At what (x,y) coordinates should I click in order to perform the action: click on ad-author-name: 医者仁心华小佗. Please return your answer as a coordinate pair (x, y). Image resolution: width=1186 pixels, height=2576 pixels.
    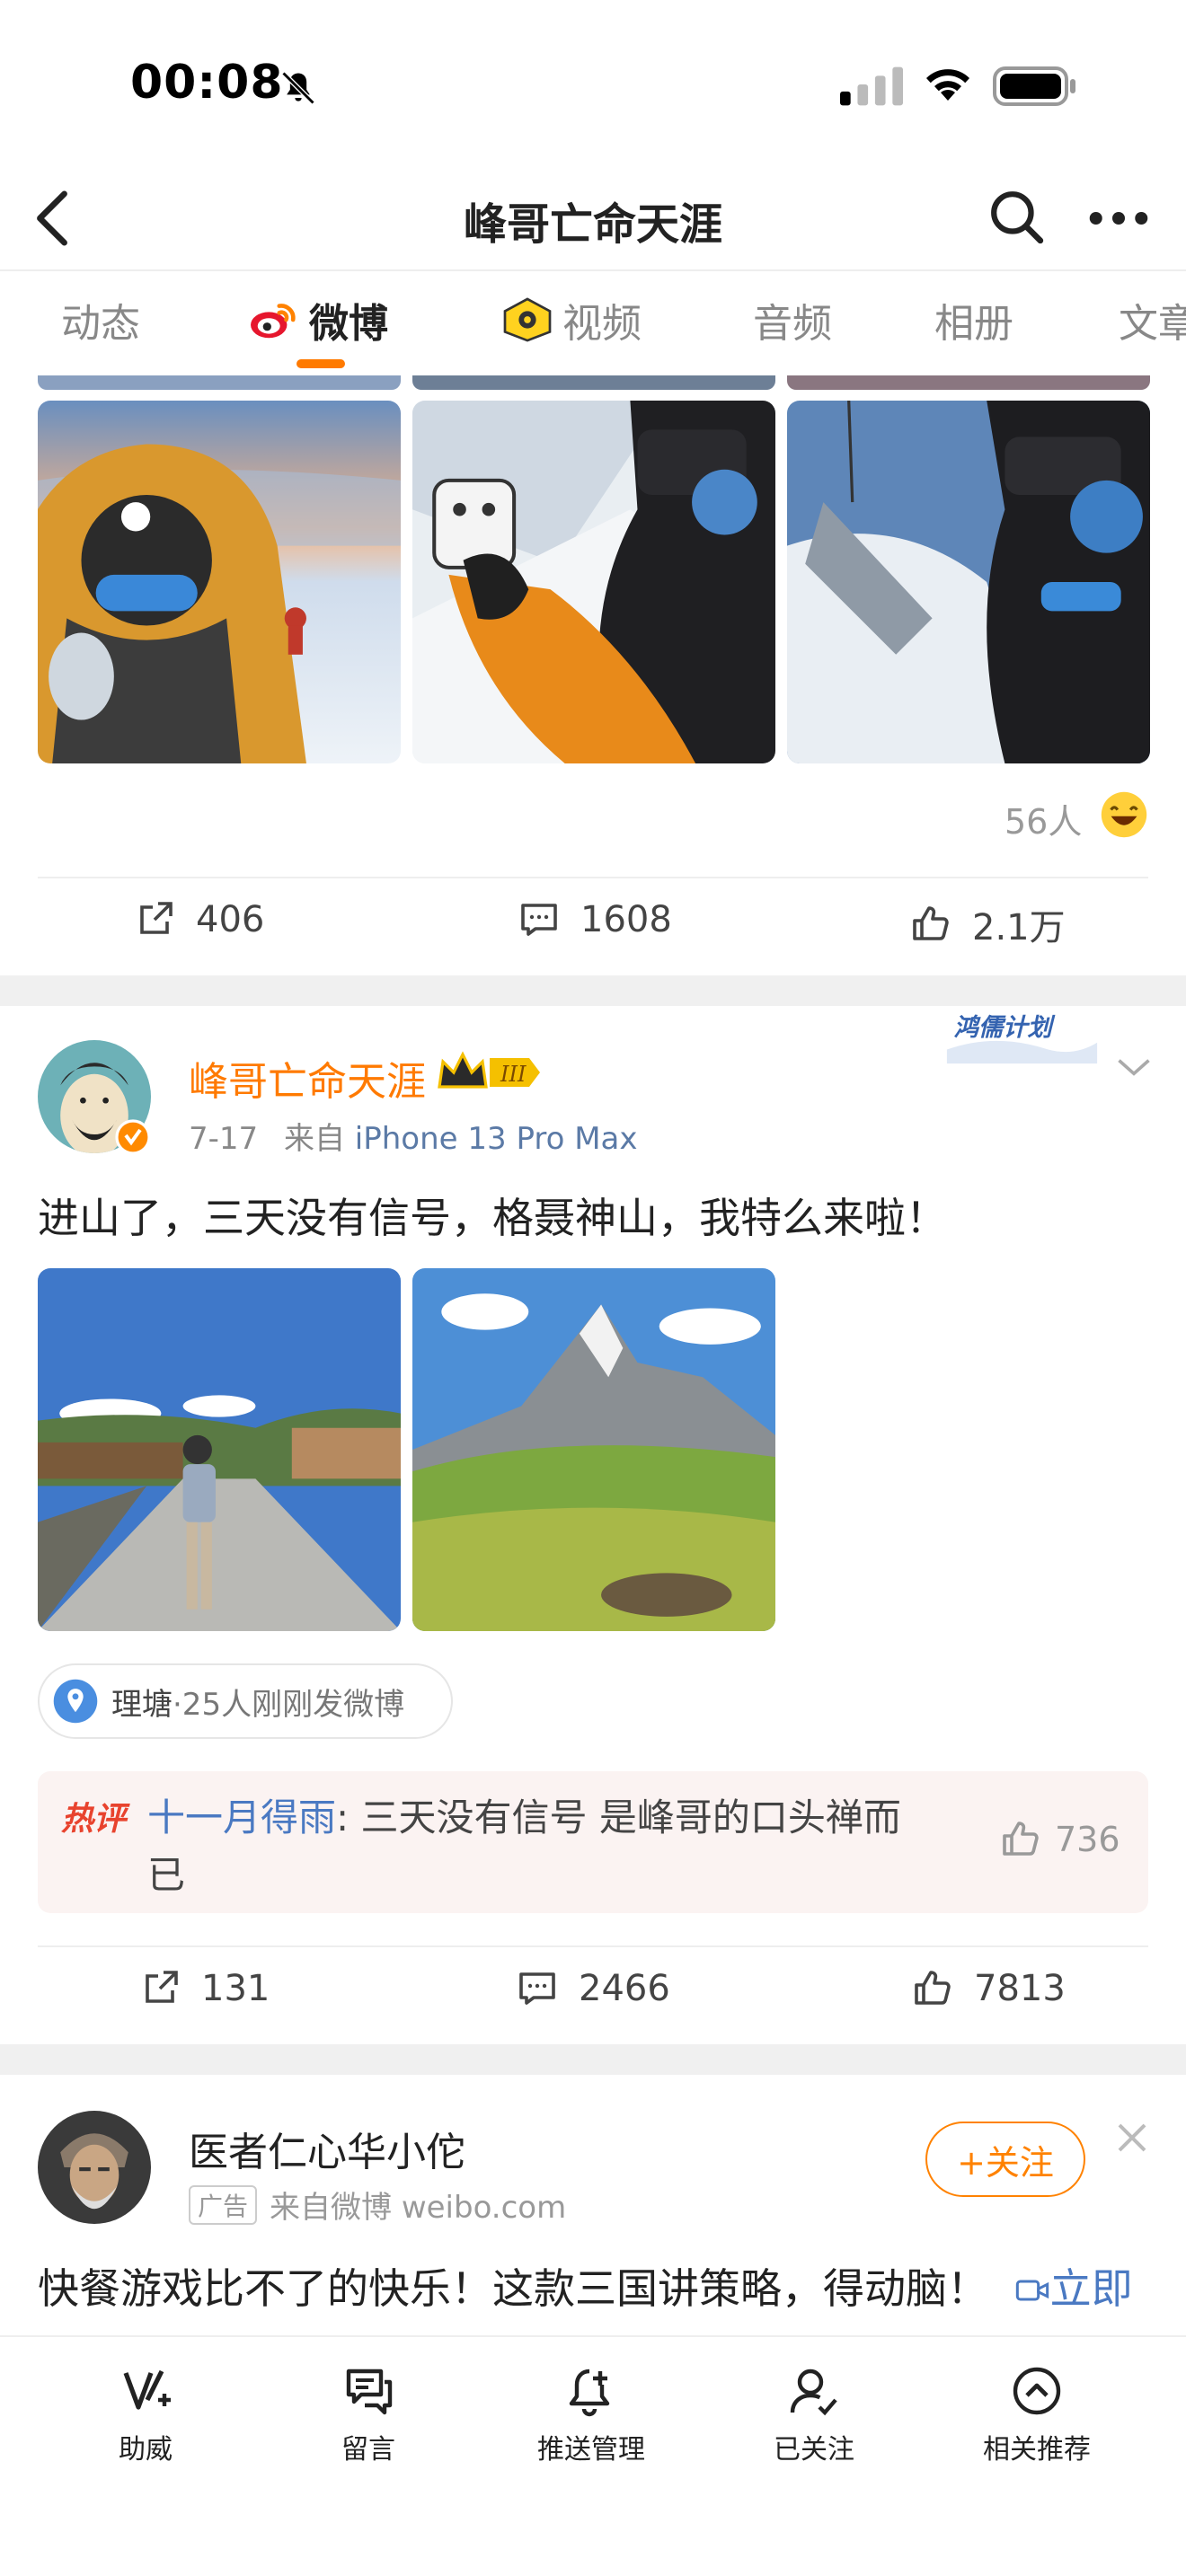
    Looking at the image, I should click on (327, 2148).